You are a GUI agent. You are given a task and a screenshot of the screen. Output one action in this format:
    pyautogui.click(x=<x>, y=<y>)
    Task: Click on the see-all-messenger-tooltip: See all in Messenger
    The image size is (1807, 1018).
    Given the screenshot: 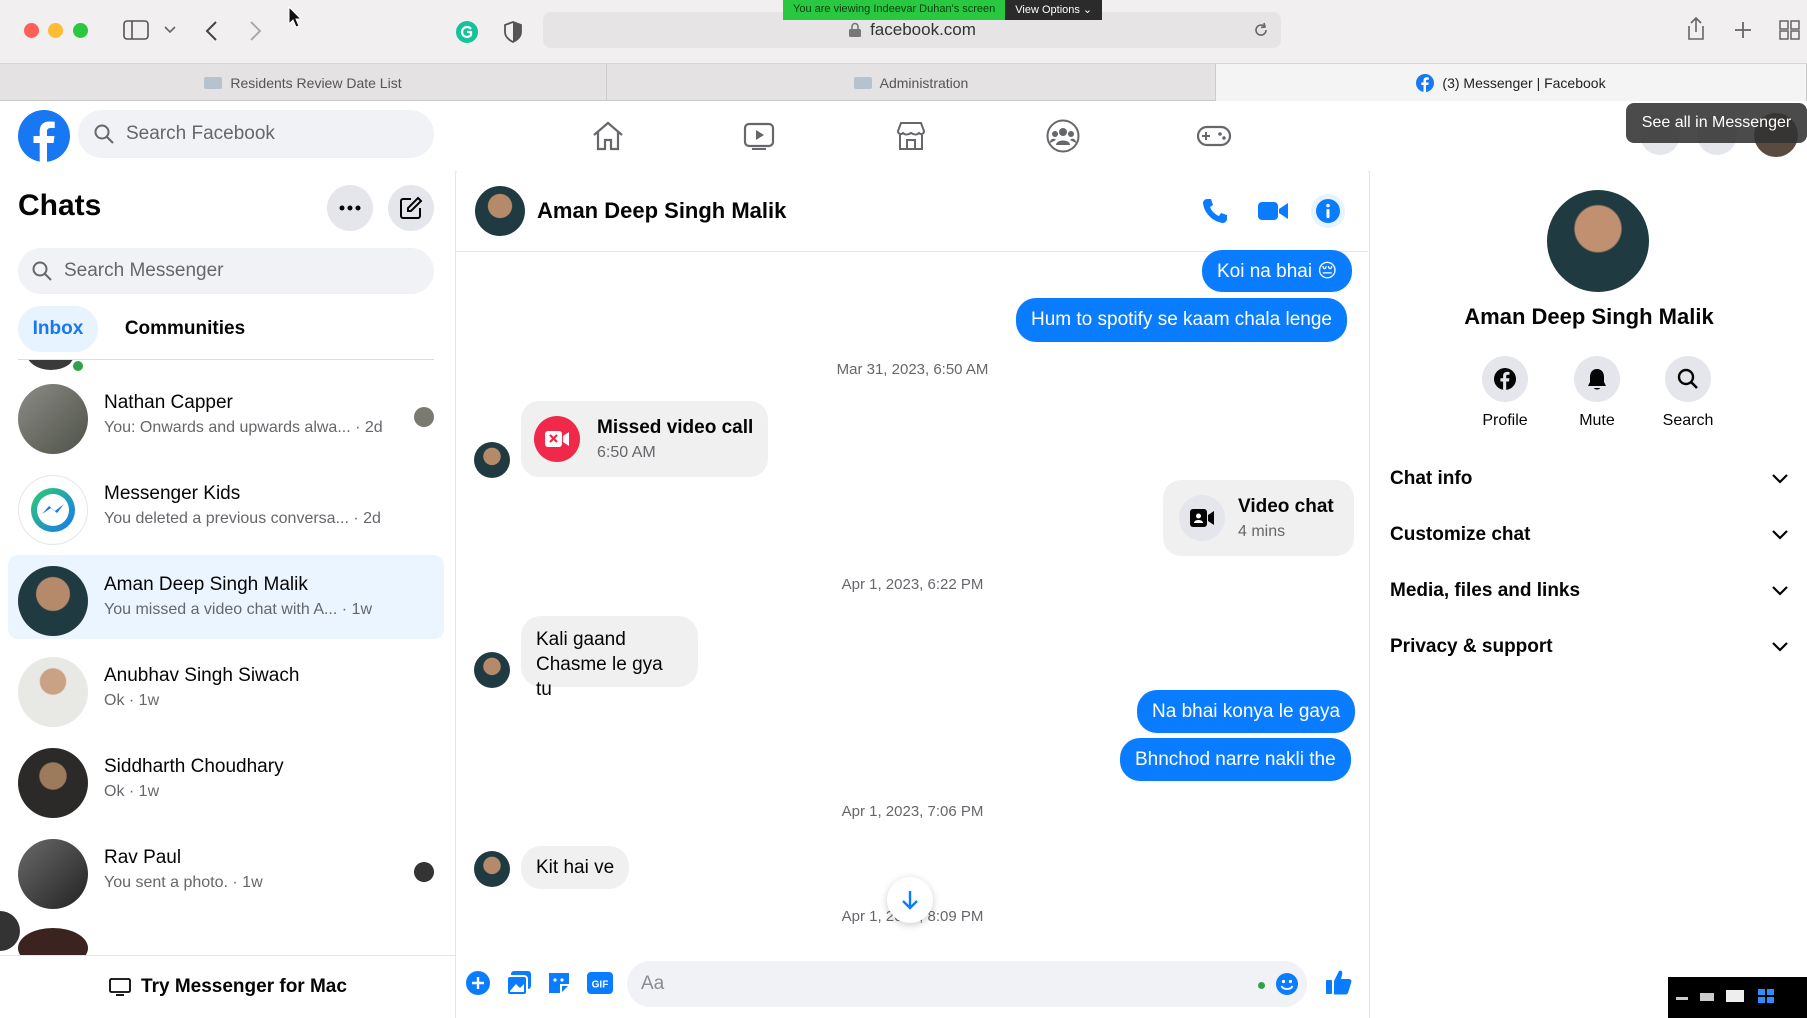 What is the action you would take?
    pyautogui.click(x=1716, y=123)
    